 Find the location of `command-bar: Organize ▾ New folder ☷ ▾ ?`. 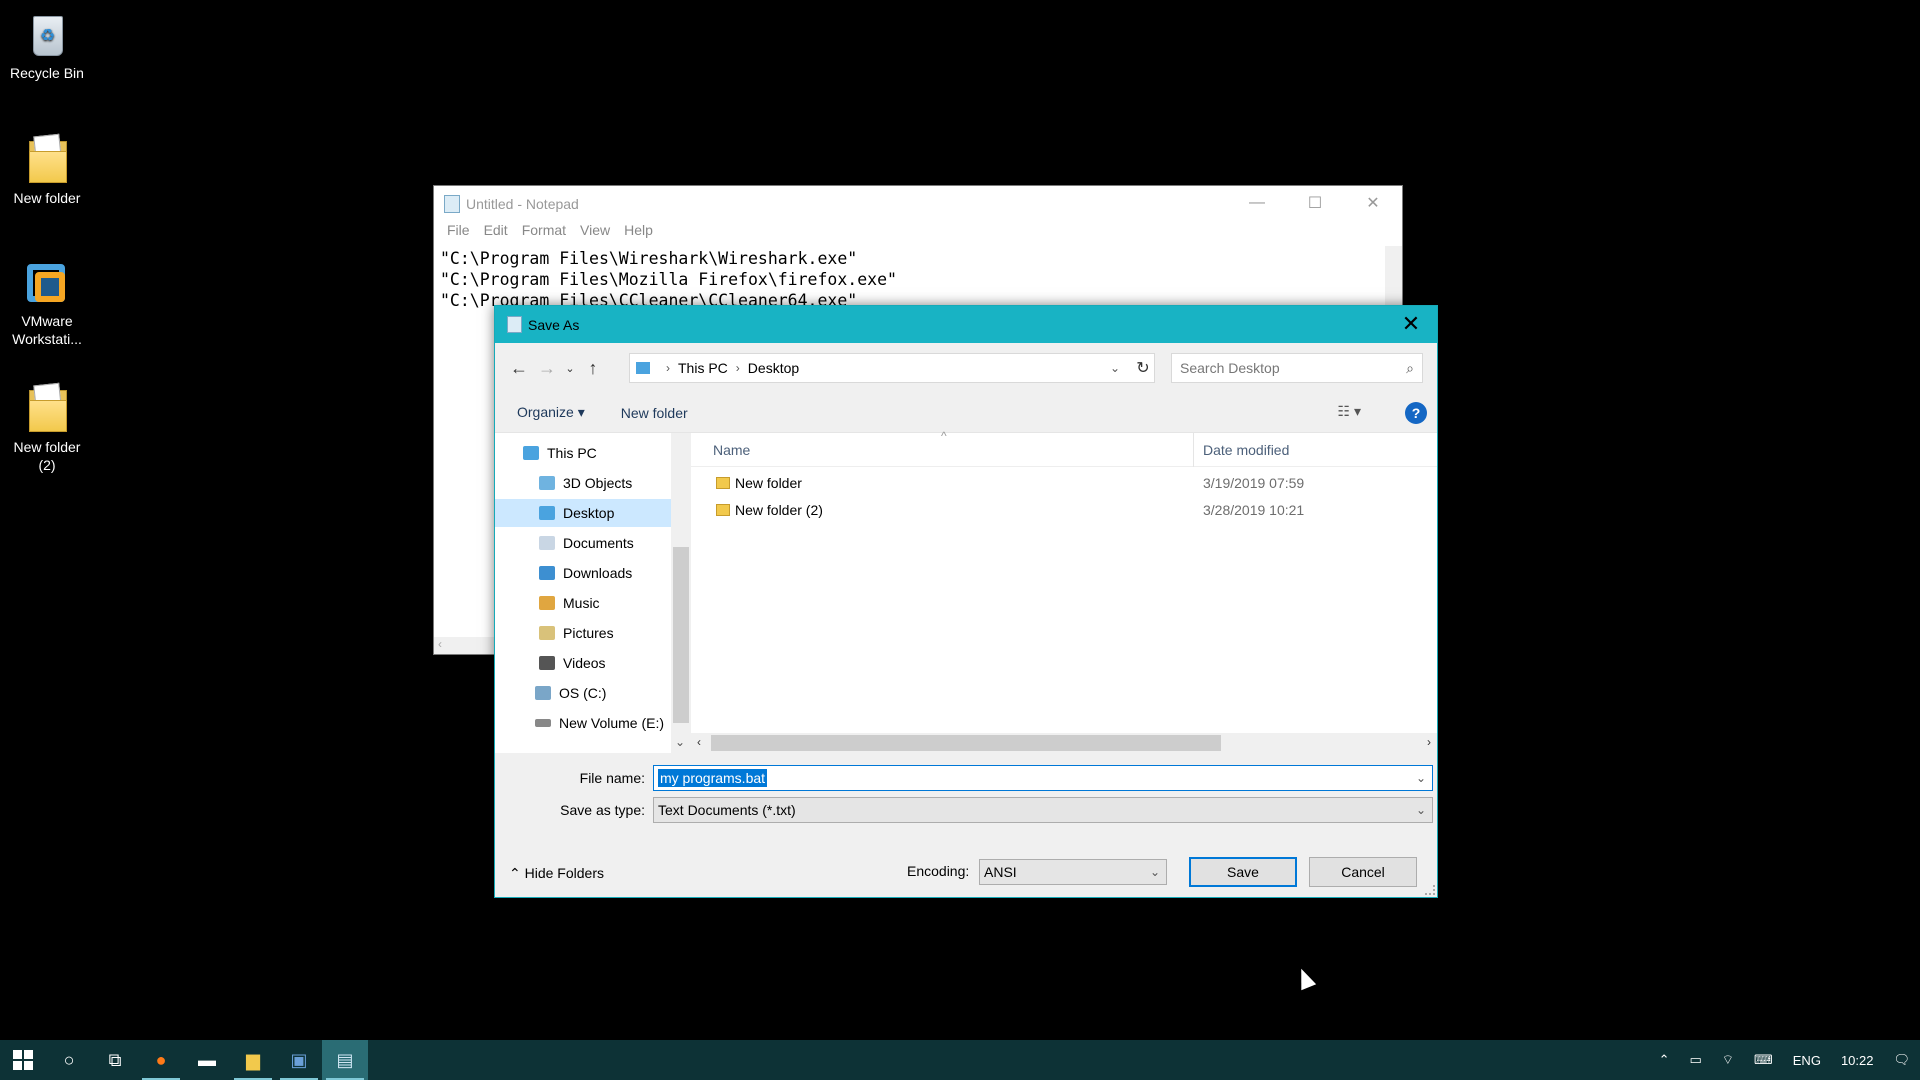

command-bar: Organize ▾ New folder ☷ ▾ ? is located at coordinates (966, 413).